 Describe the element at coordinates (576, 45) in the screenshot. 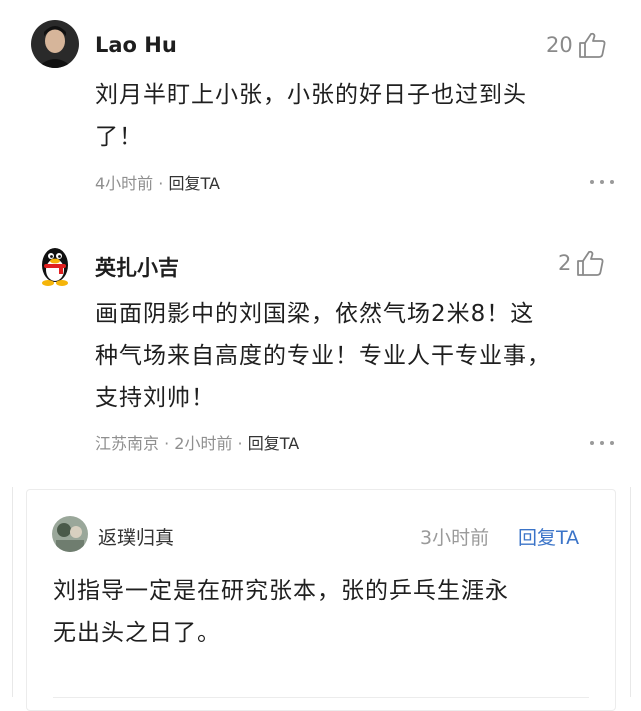

I see `like-button: 20` at that location.